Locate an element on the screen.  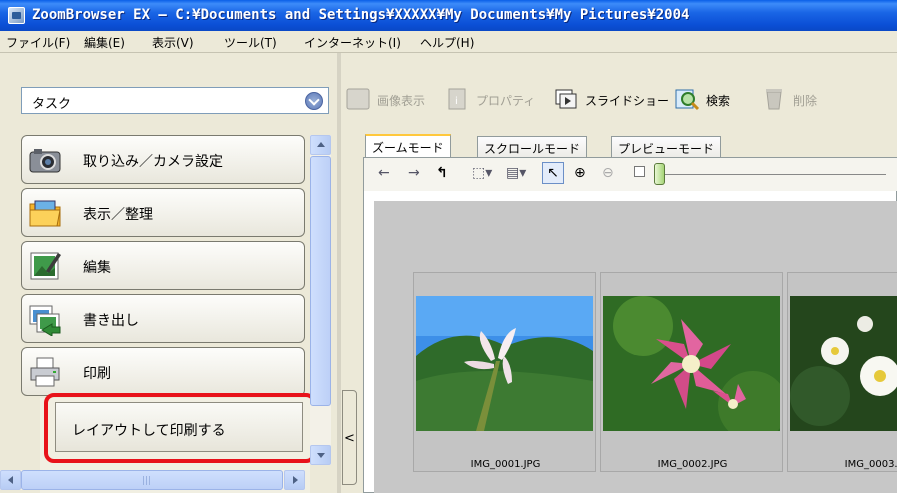
menu-tools: ツール(T) is located at coordinates (250, 42).